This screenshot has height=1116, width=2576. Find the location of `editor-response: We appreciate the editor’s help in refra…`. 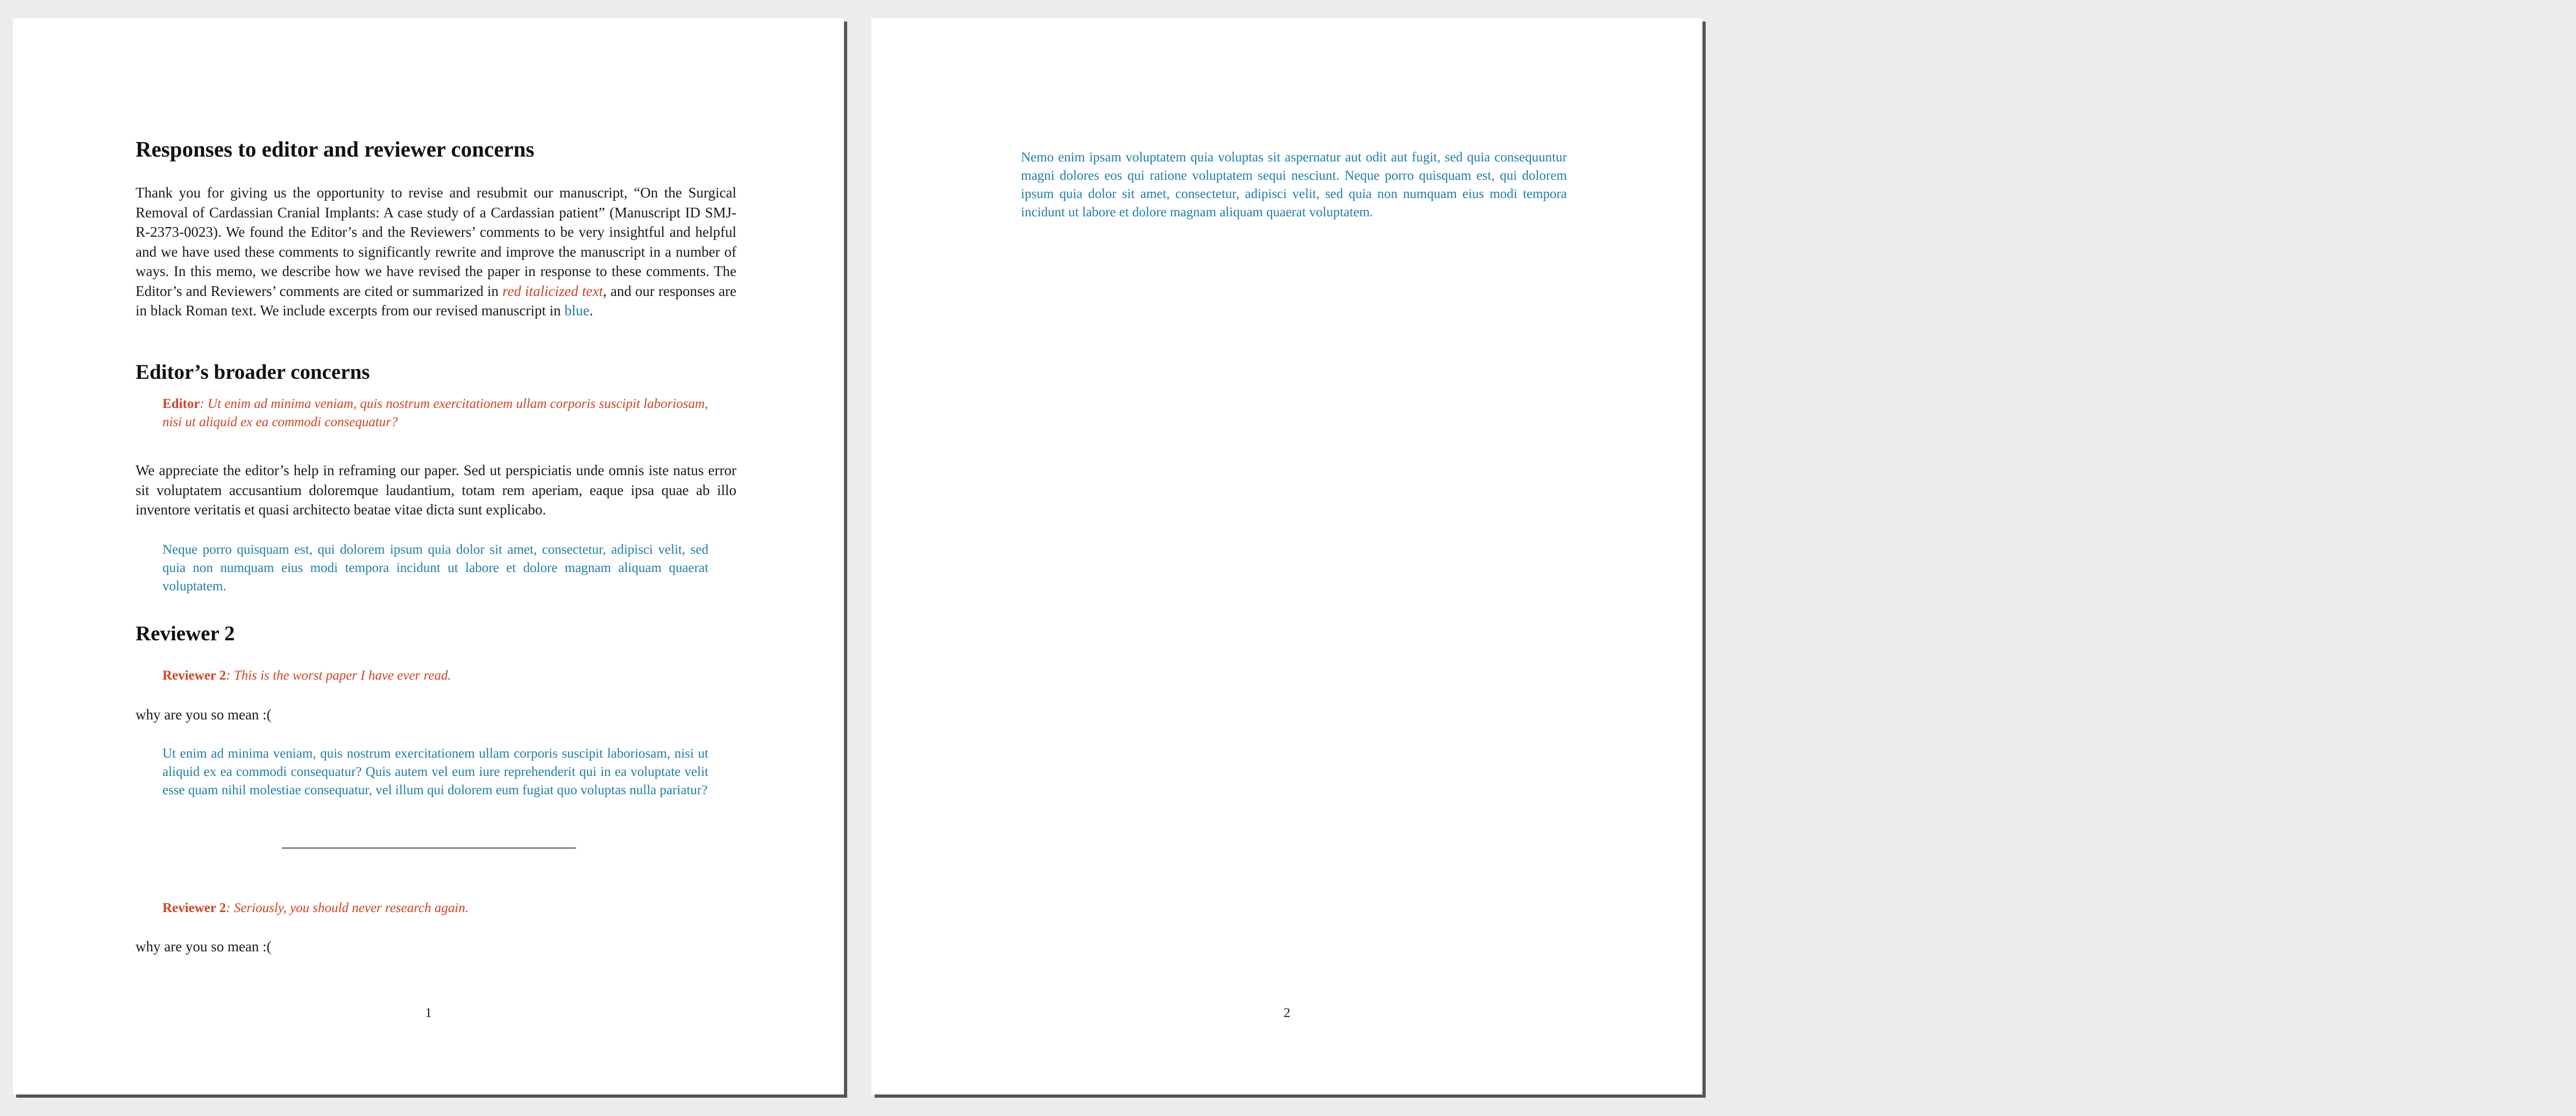

editor-response: We appreciate the editor’s help in refra… is located at coordinates (436, 490).